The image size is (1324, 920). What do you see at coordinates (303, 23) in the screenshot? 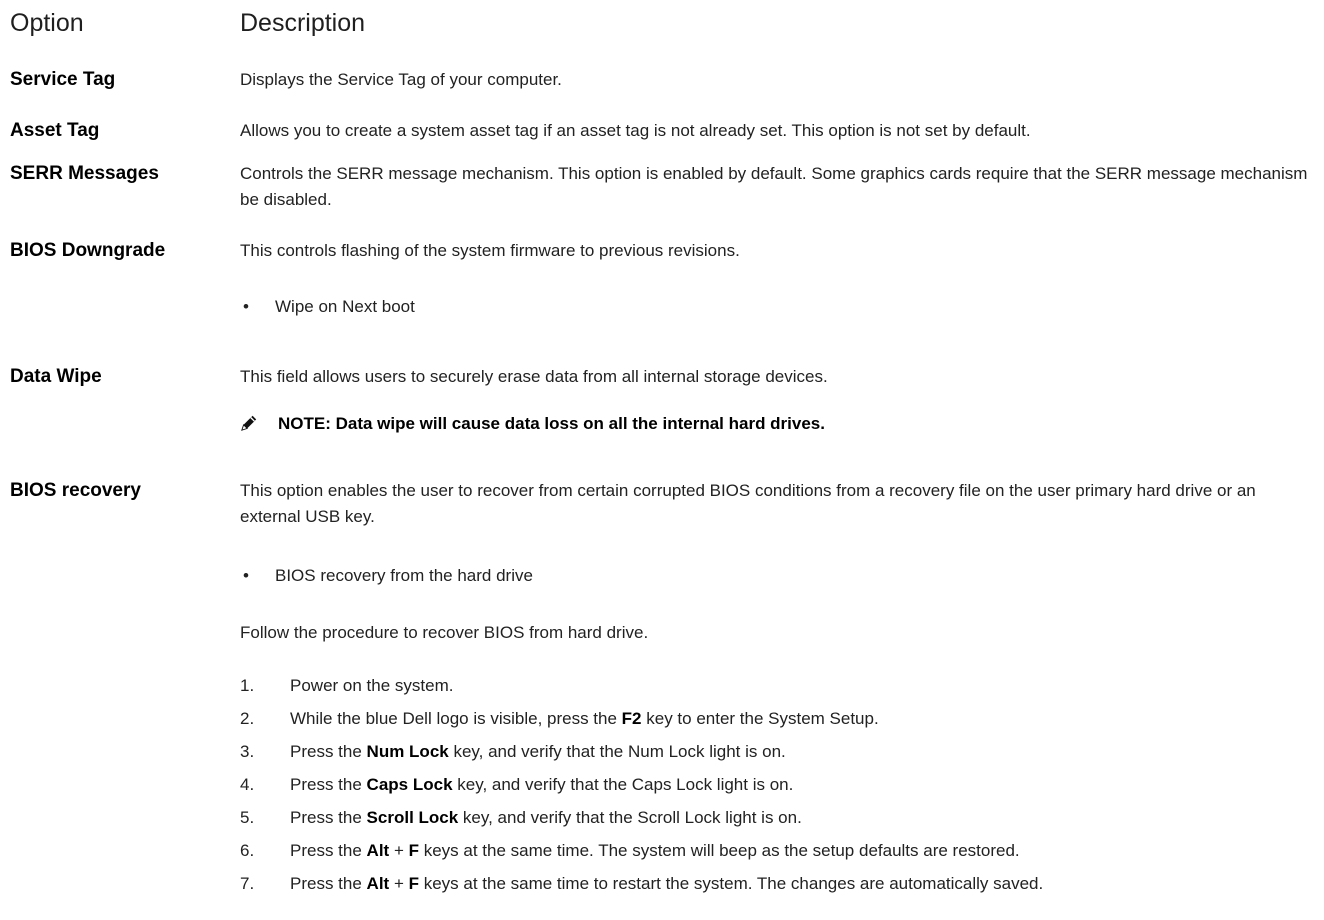
I see `description-header: Description` at bounding box center [303, 23].